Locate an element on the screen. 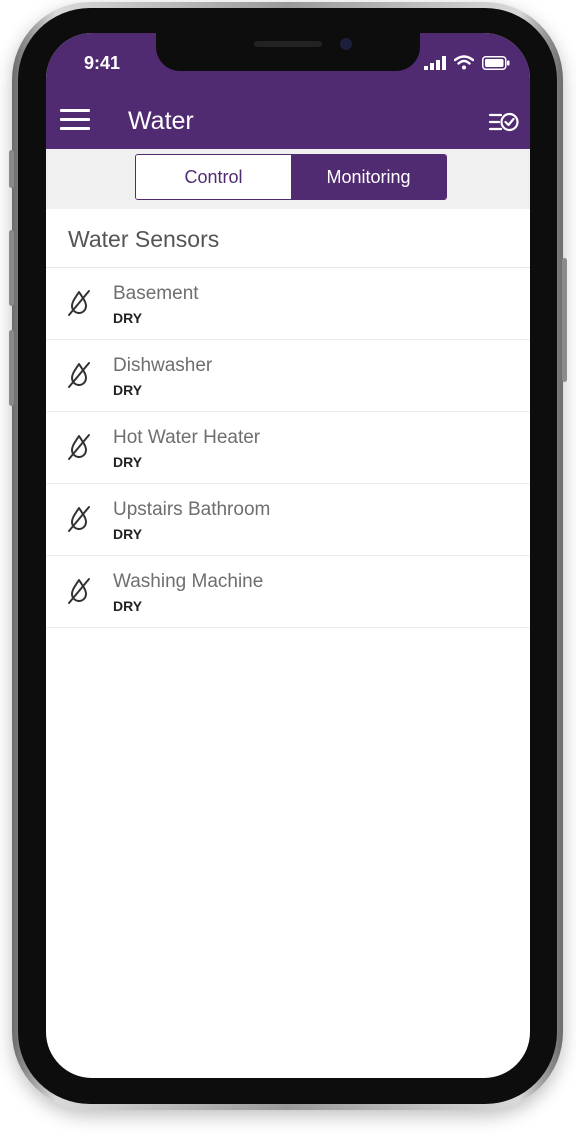  sensor-name: Upstairs Bathroom is located at coordinates (192, 509).